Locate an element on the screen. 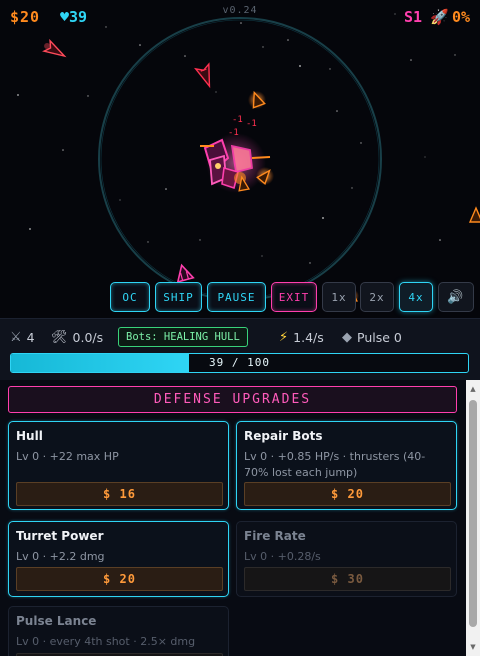  xp-progress-bar: 39 / 100 is located at coordinates (239, 363).